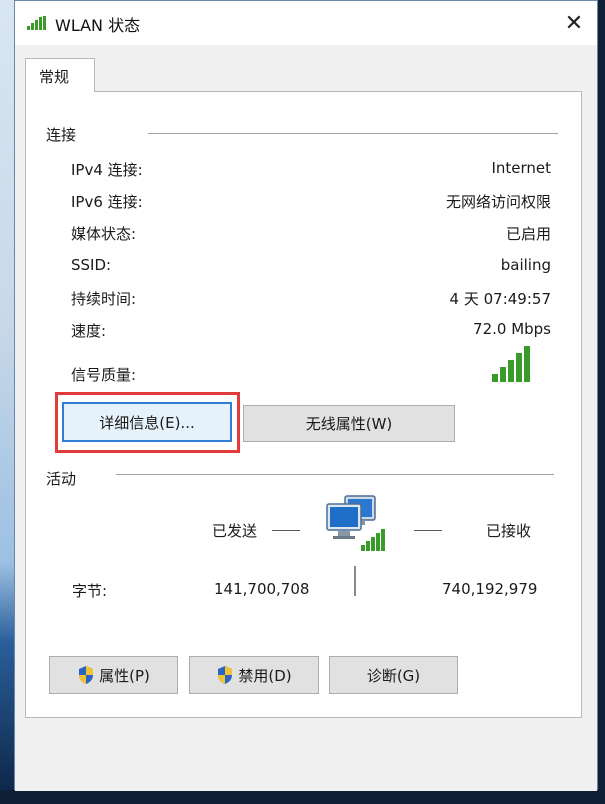 Image resolution: width=605 pixels, height=804 pixels. What do you see at coordinates (89, 331) in the screenshot?
I see `speed-label: 速度:` at bounding box center [89, 331].